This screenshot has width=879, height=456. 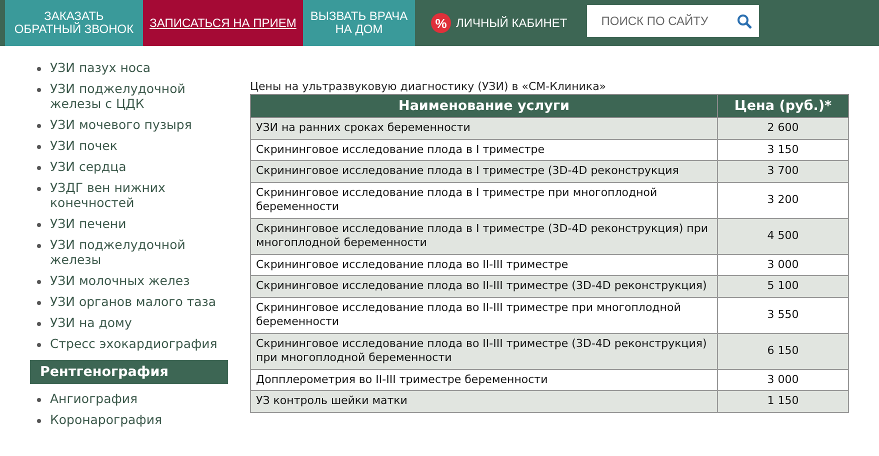 What do you see at coordinates (484, 401) in the screenshot?
I see `table-cell: УЗ контроль шейки матки` at bounding box center [484, 401].